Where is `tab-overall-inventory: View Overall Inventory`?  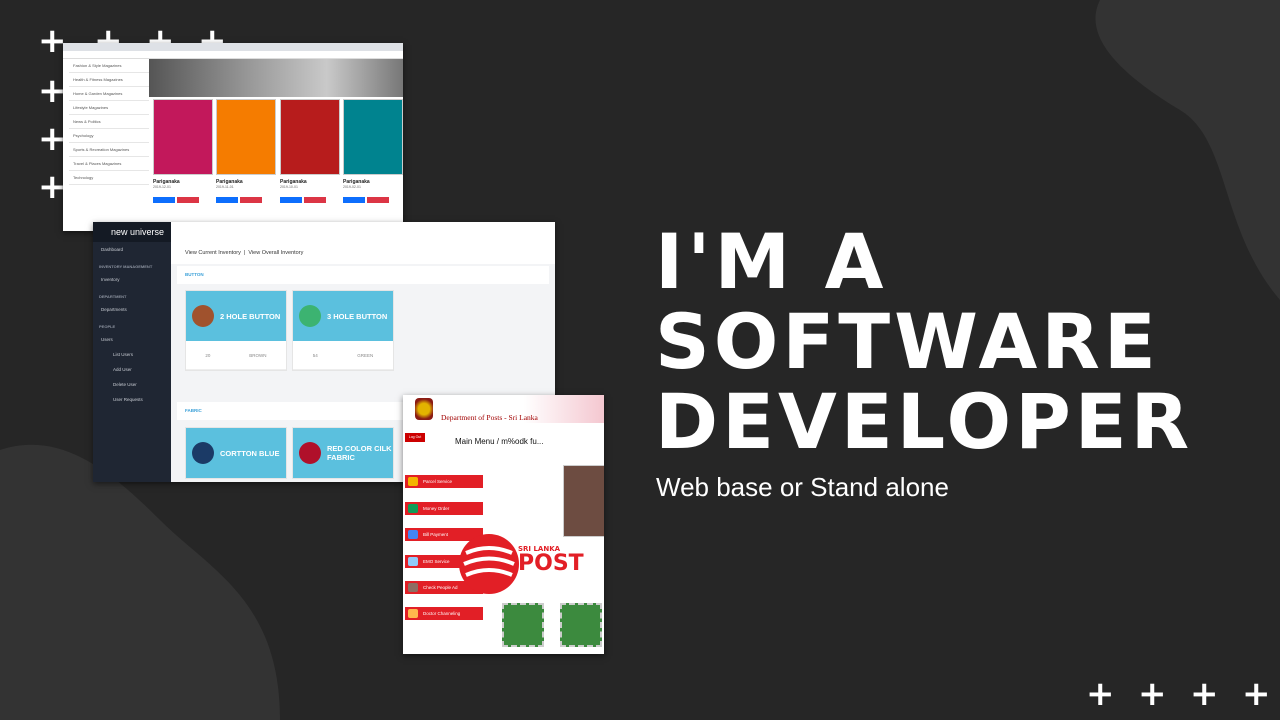 tab-overall-inventory: View Overall Inventory is located at coordinates (275, 253).